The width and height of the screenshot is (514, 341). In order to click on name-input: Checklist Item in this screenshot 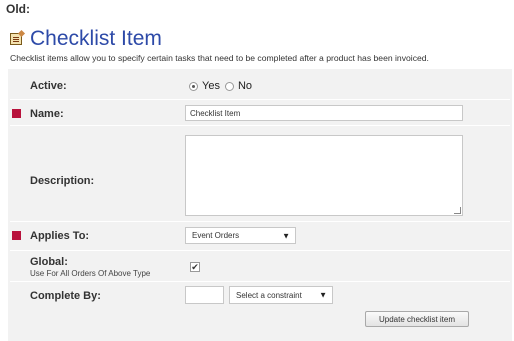, I will do `click(324, 113)`.